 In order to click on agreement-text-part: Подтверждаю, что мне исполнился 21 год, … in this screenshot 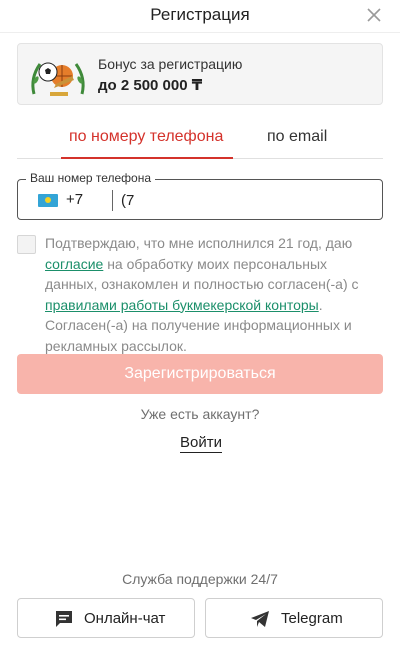, I will do `click(199, 243)`.